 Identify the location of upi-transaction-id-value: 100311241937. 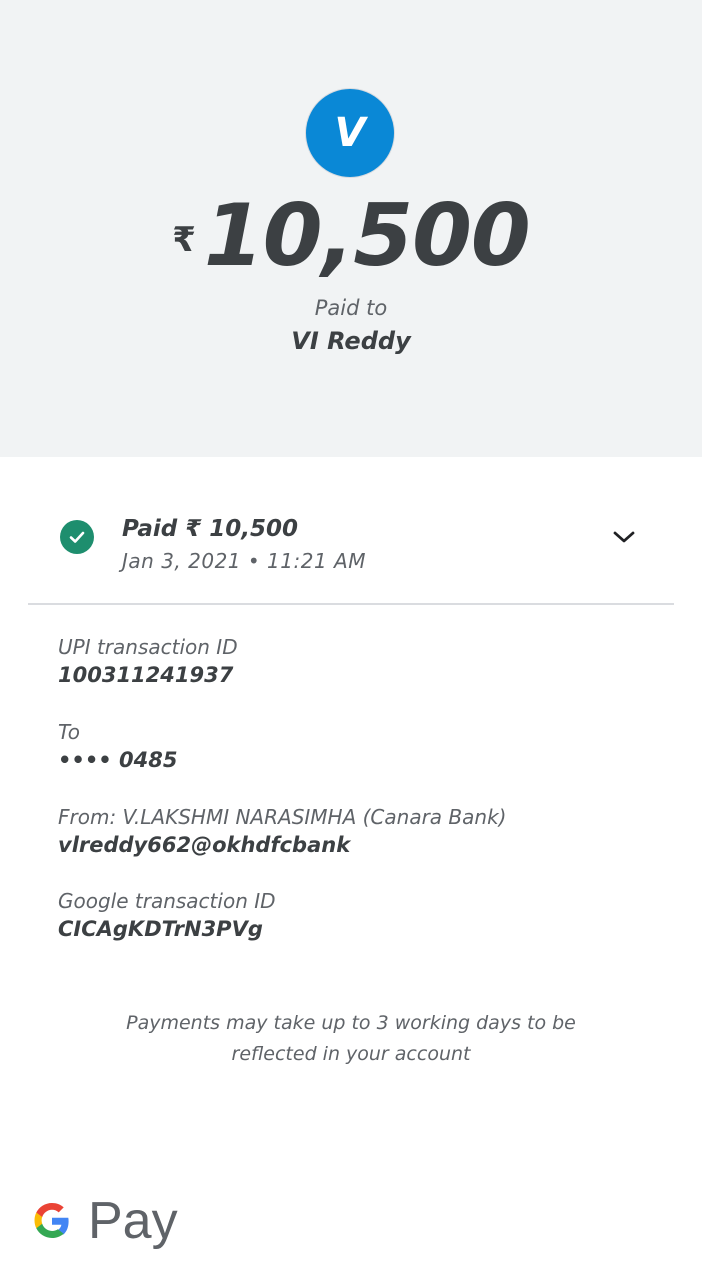
(146, 675).